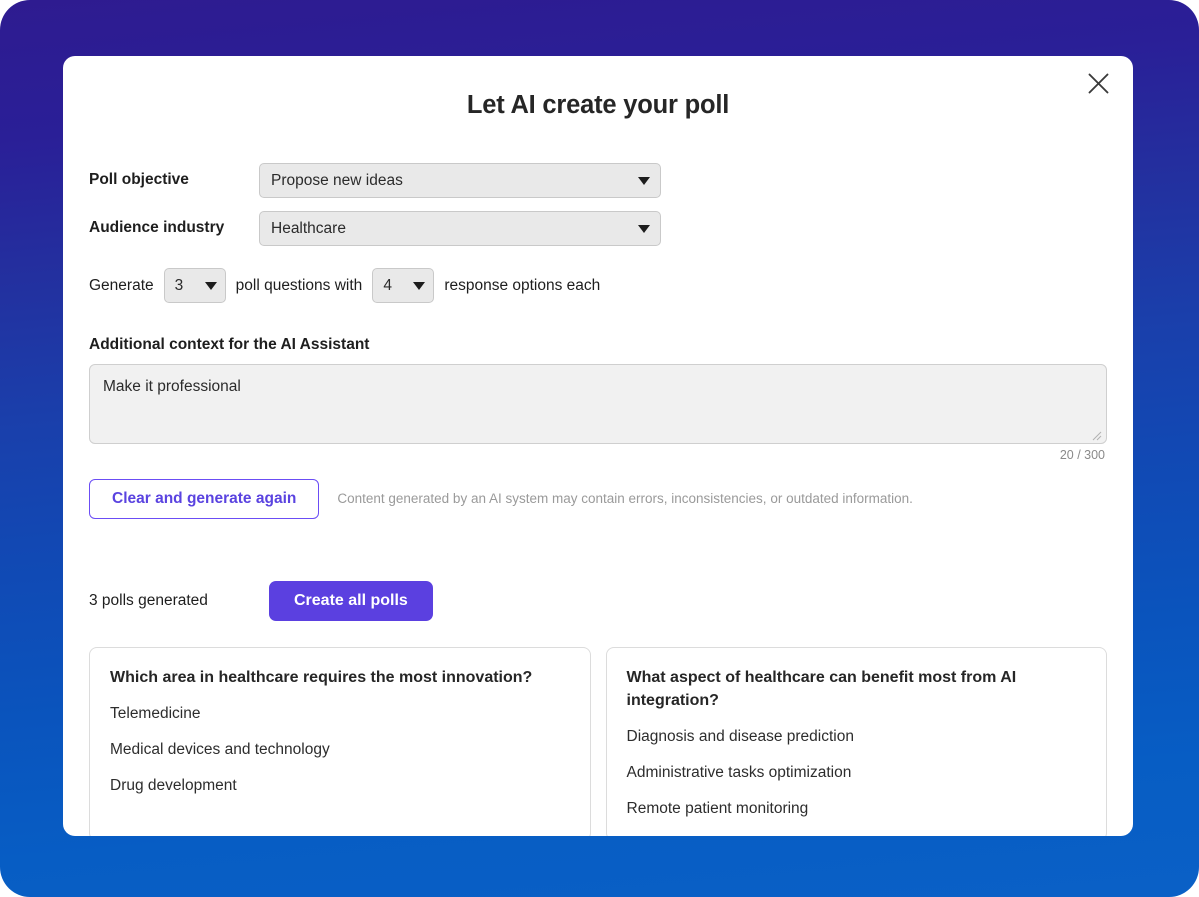 The width and height of the screenshot is (1199, 897). I want to click on audience-industry-row: Audience industry Healthcare, so click(598, 228).